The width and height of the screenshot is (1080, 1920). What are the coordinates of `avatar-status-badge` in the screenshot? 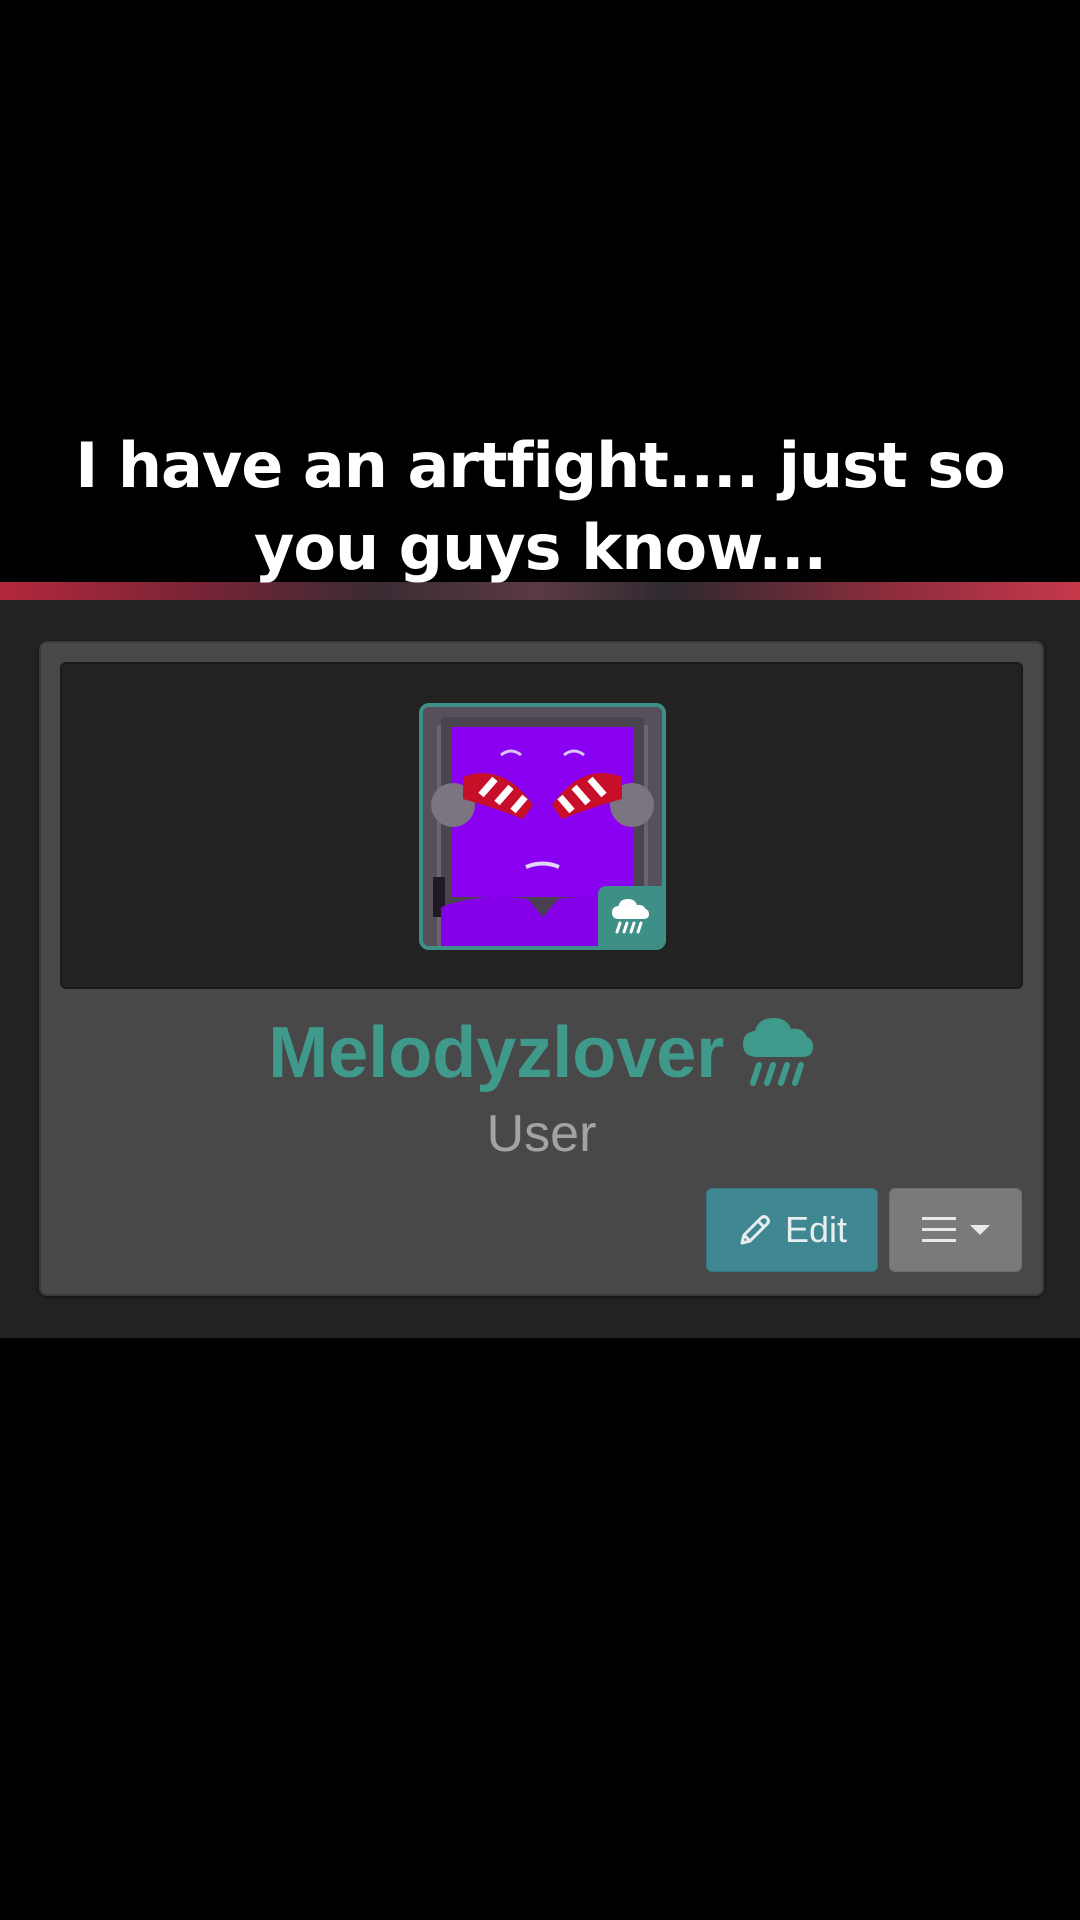 It's located at (630, 916).